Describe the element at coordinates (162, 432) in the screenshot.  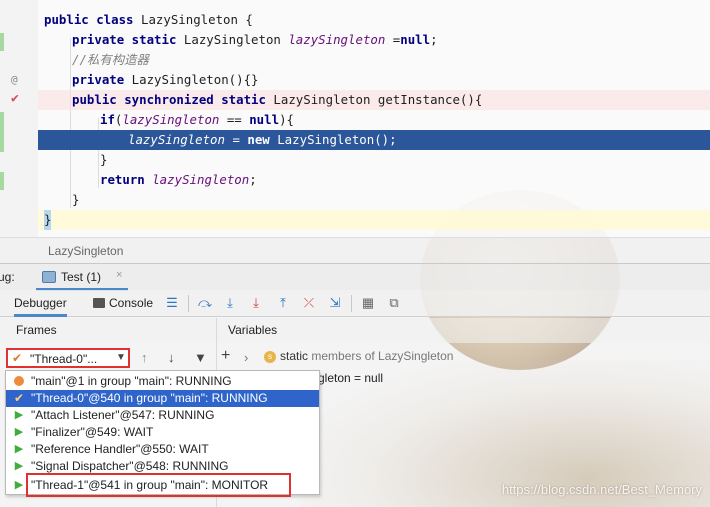
I see `thread-item: ▶ "Finalizer"@549: WAIT` at that location.